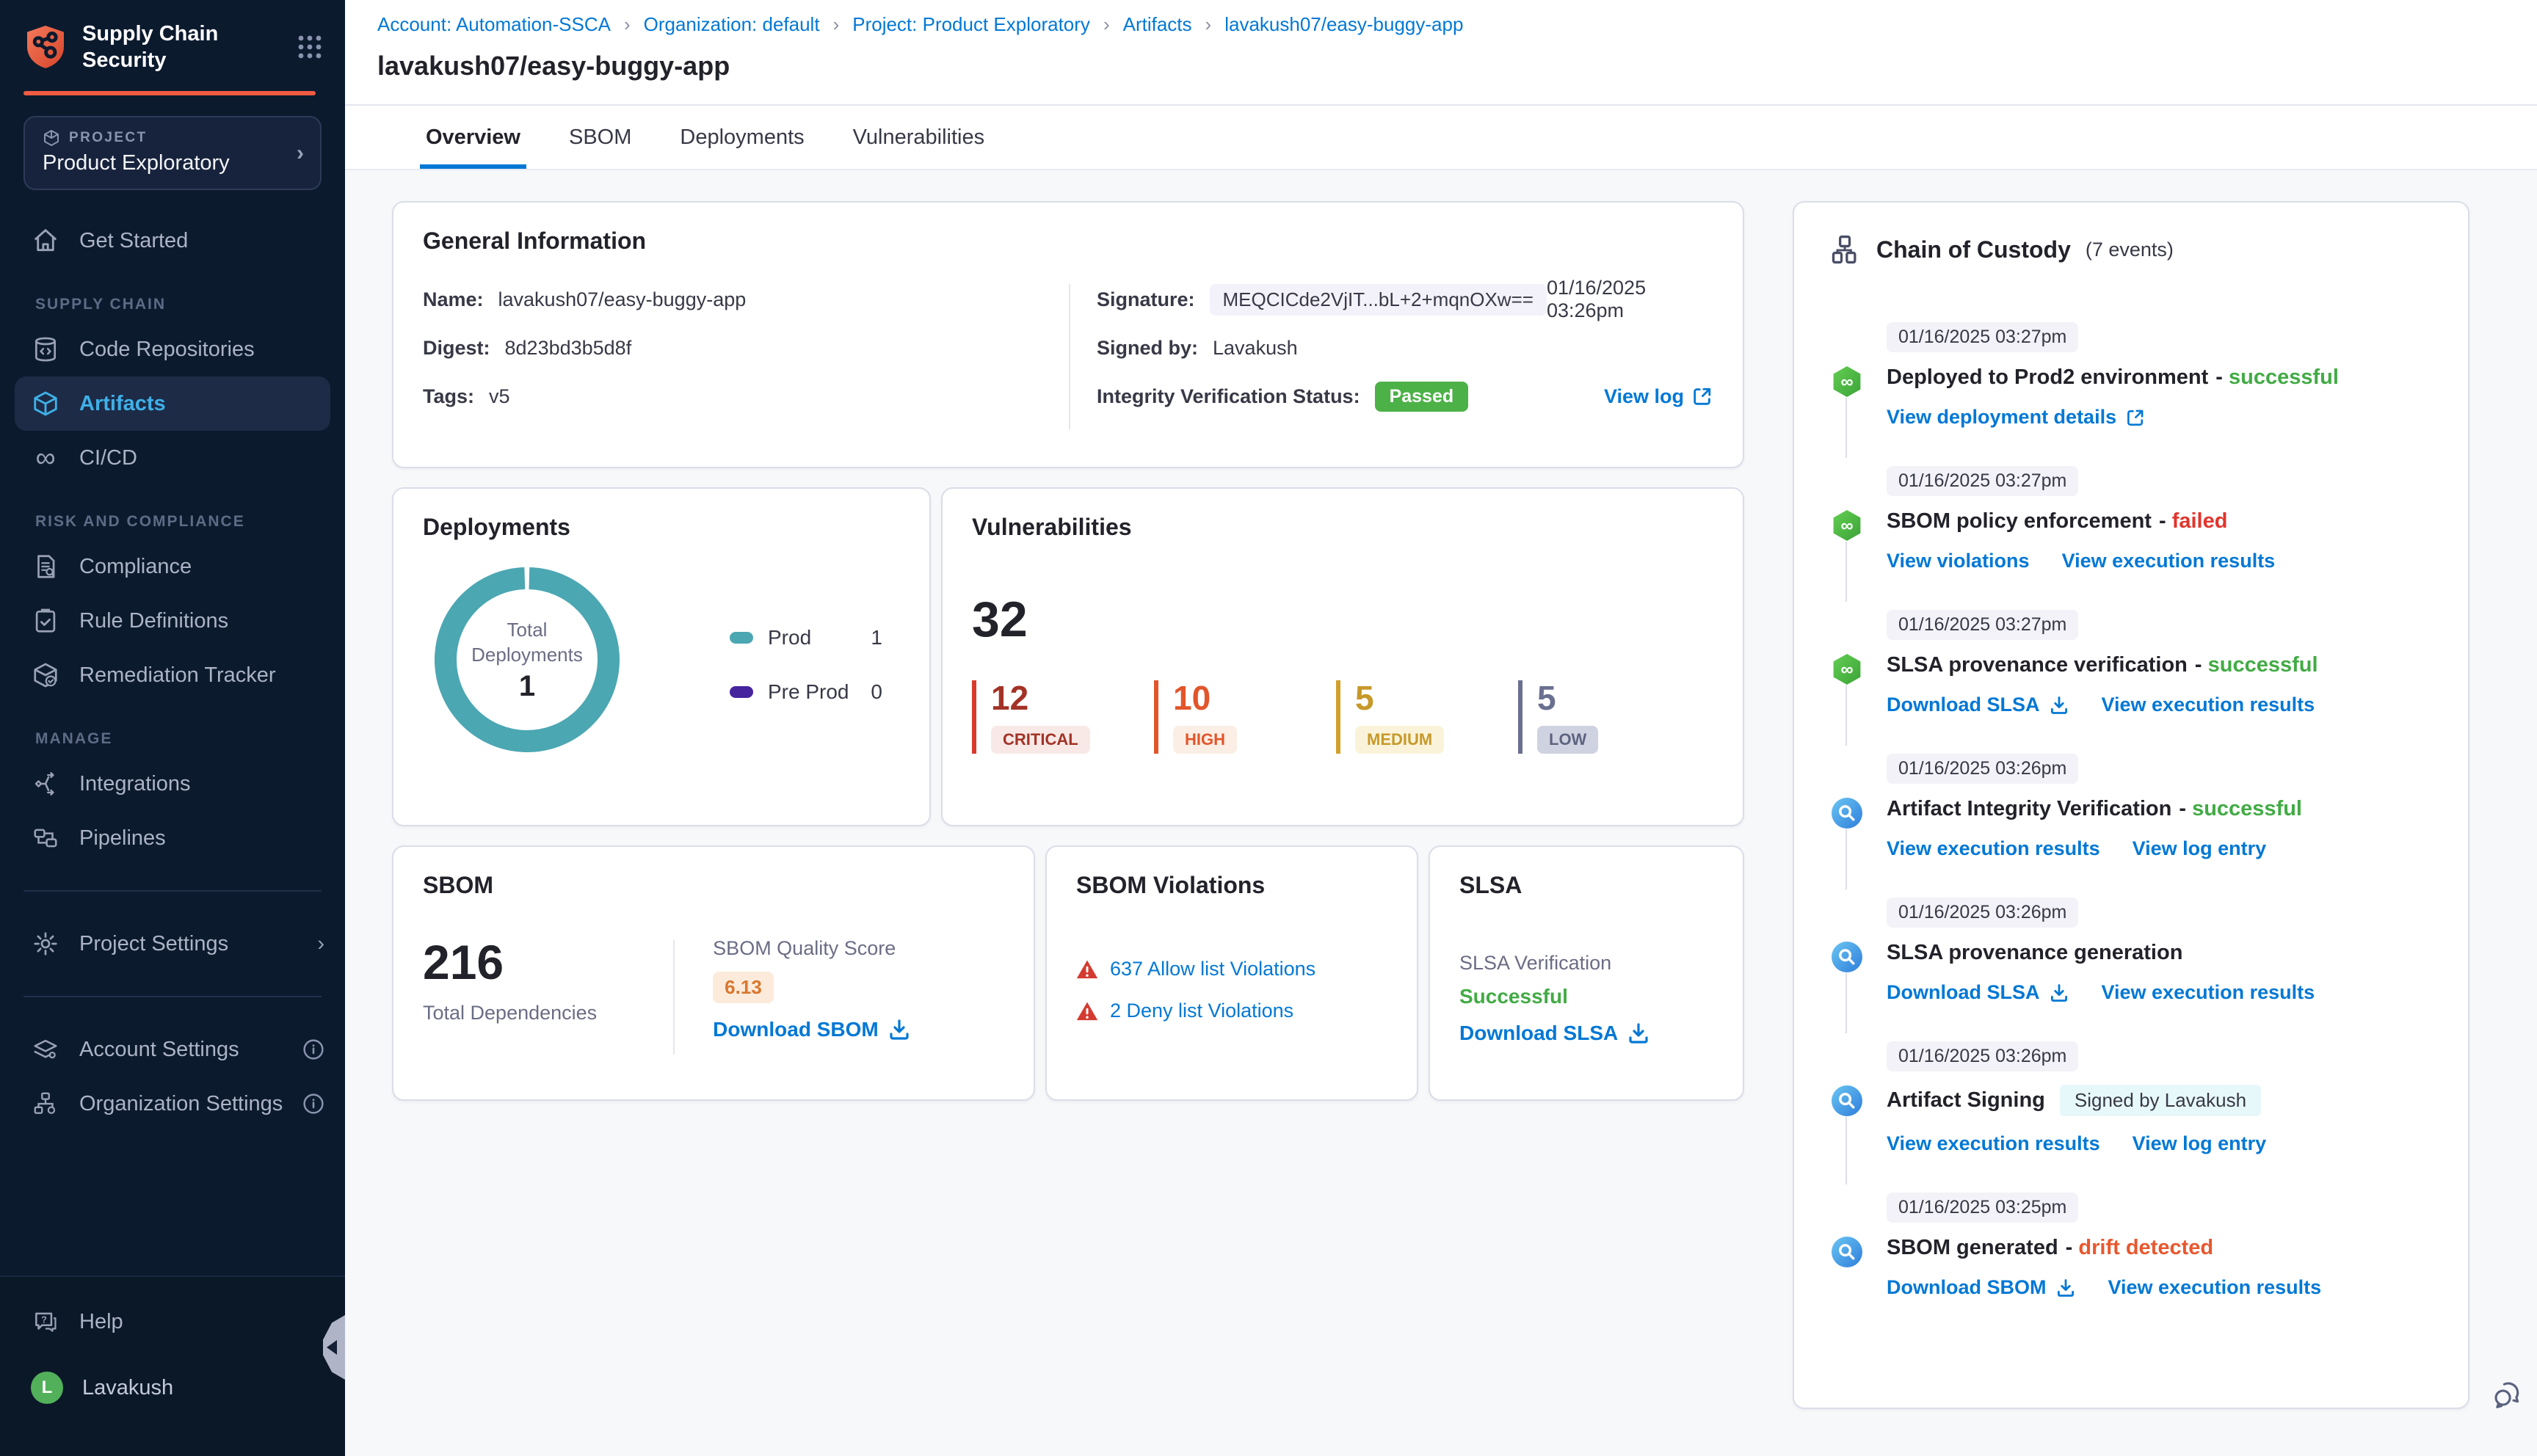 Image resolution: width=2537 pixels, height=1456 pixels. What do you see at coordinates (1513, 997) in the screenshot?
I see `slsa-verification-status: Successful` at bounding box center [1513, 997].